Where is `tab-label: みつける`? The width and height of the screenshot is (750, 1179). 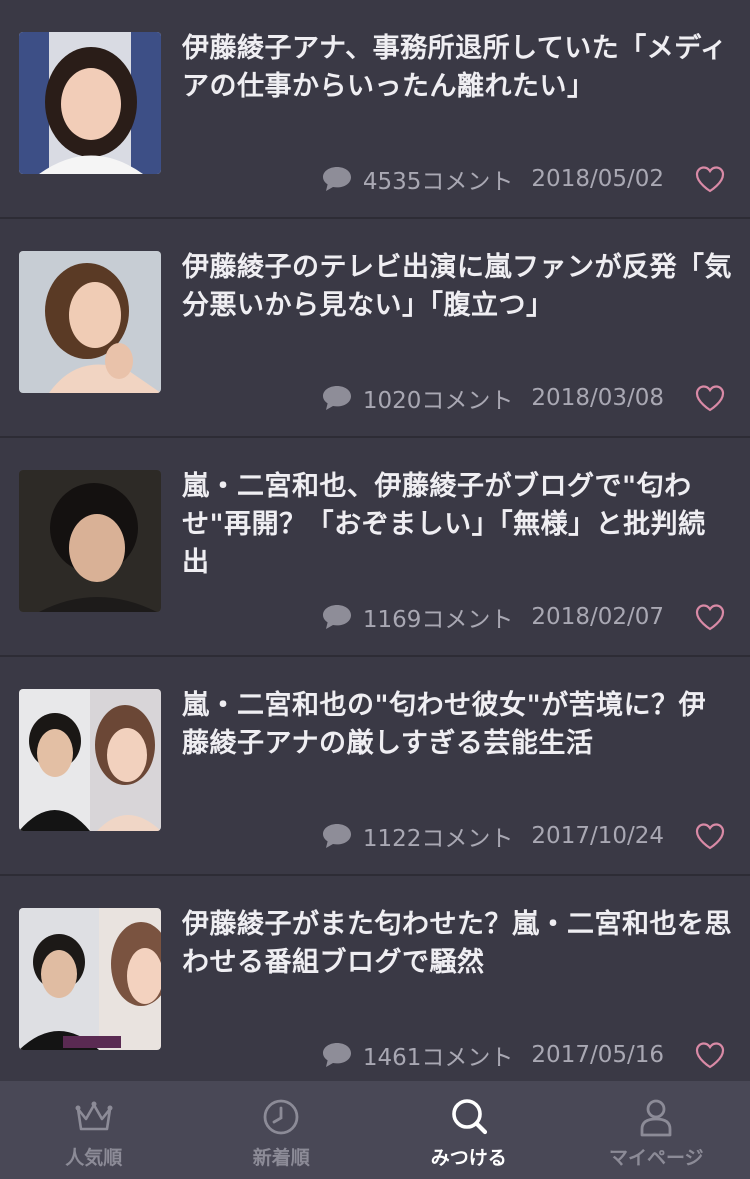 tab-label: みつける is located at coordinates (468, 1158).